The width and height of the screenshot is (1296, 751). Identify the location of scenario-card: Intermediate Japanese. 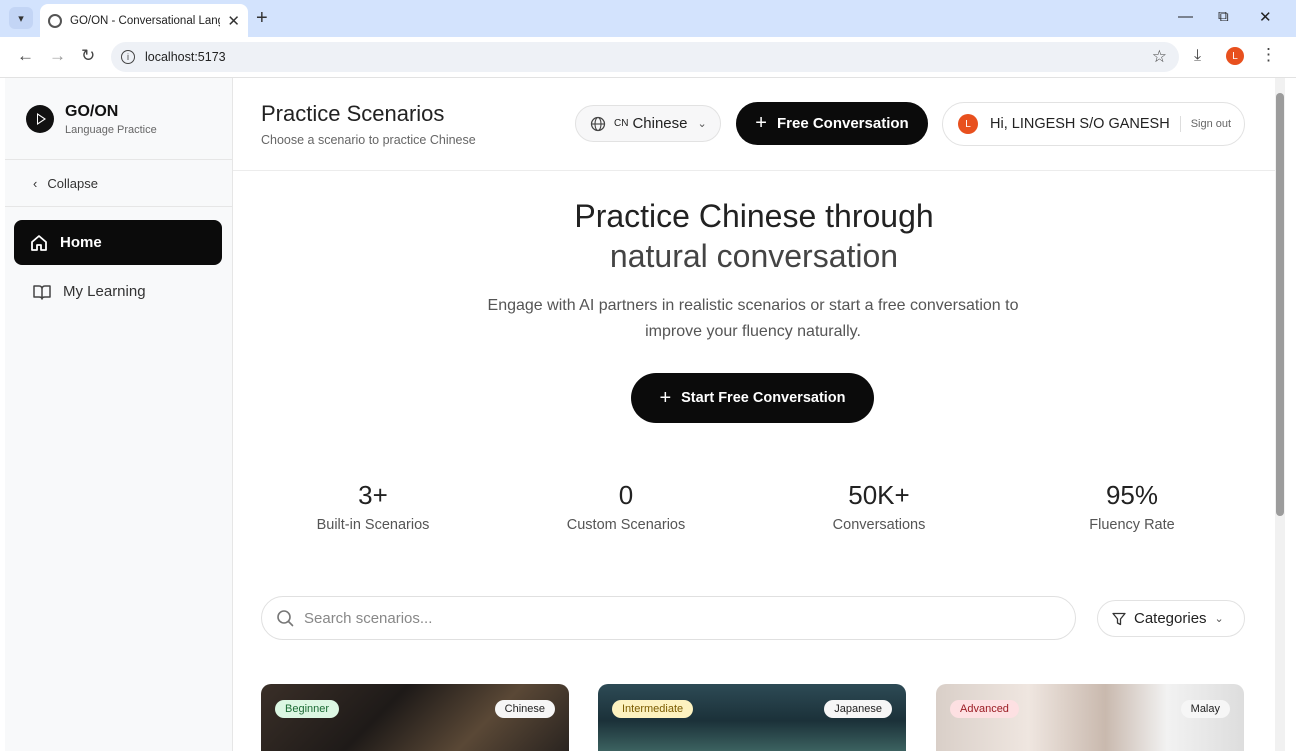
(752, 717).